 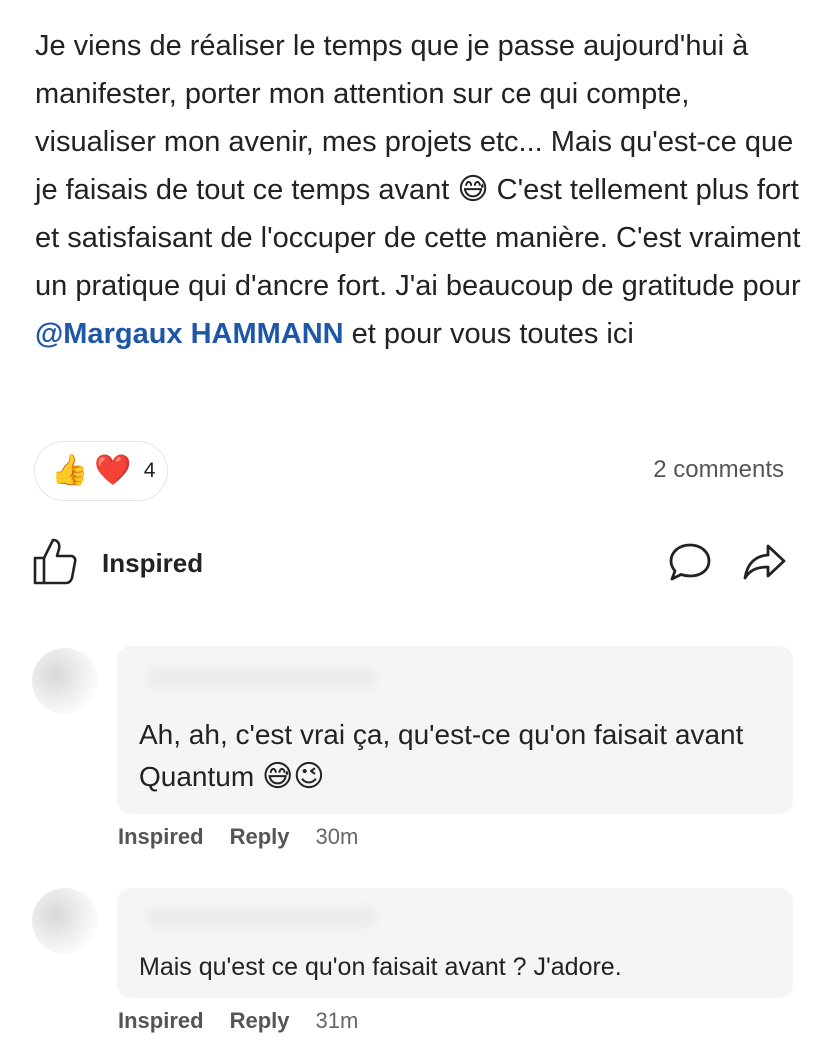 What do you see at coordinates (309, 776) in the screenshot?
I see `wink-emoji: 😉` at bounding box center [309, 776].